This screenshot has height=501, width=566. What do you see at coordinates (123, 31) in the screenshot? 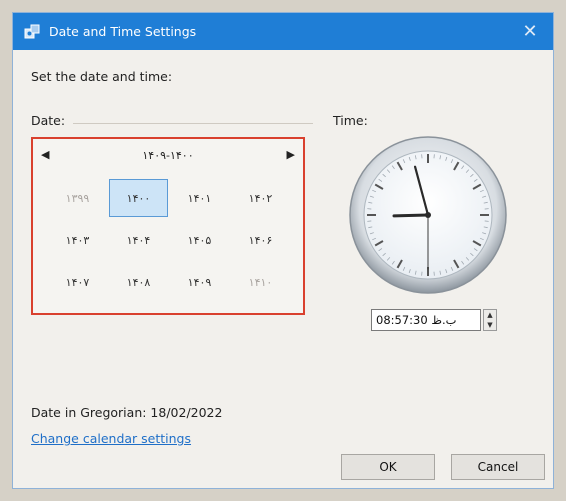
I see `window-title: Date and Time Settings` at bounding box center [123, 31].